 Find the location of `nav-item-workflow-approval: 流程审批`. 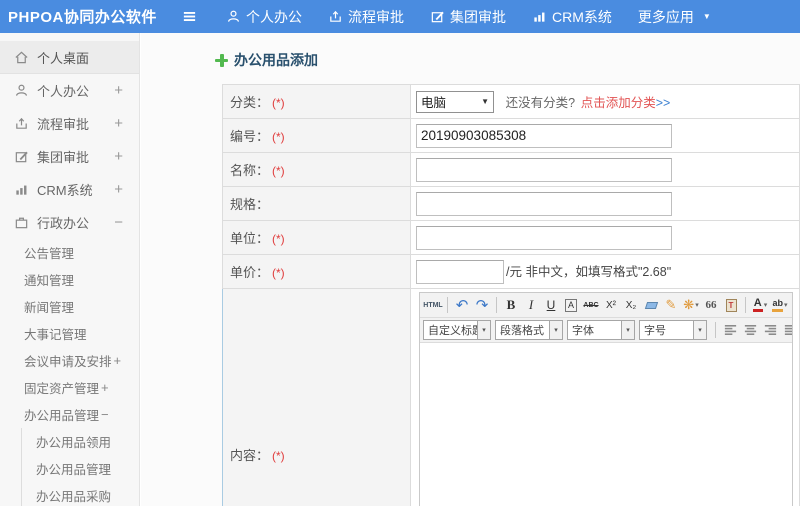

nav-item-workflow-approval: 流程审批 is located at coordinates (366, 17).